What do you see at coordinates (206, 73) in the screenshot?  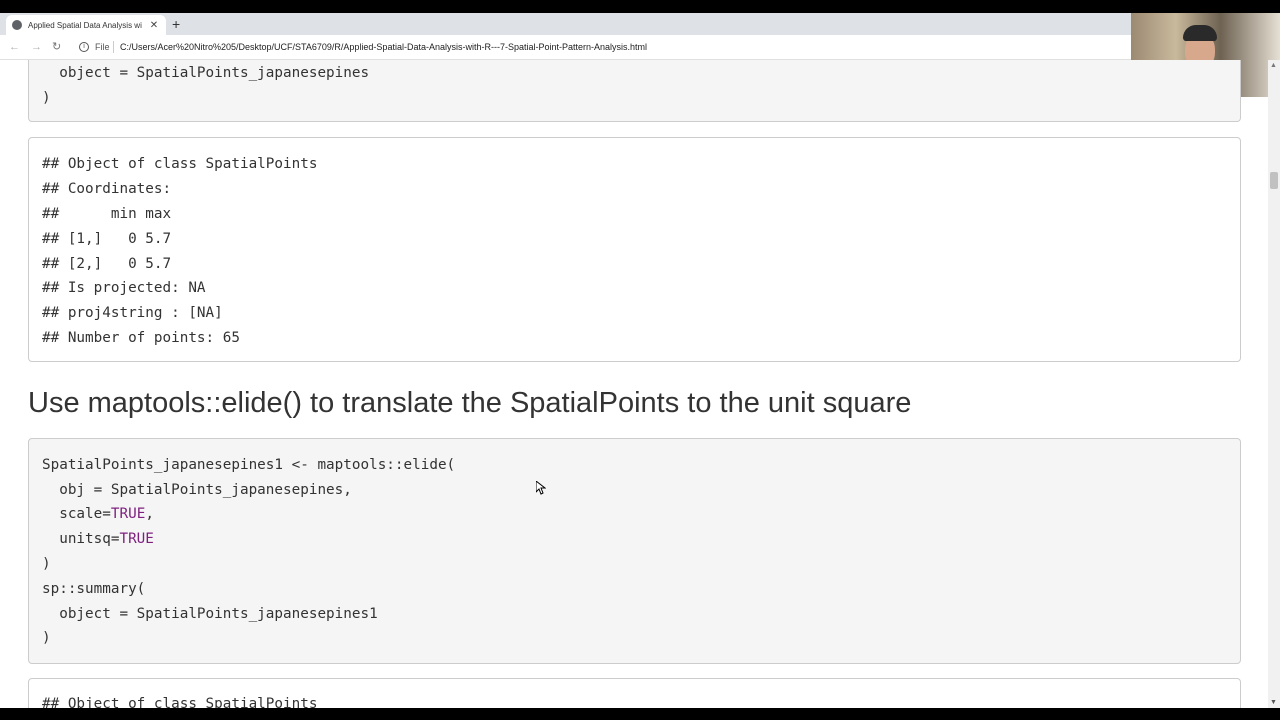 I see `code-line: object = SpatialPoints_japanesepines` at bounding box center [206, 73].